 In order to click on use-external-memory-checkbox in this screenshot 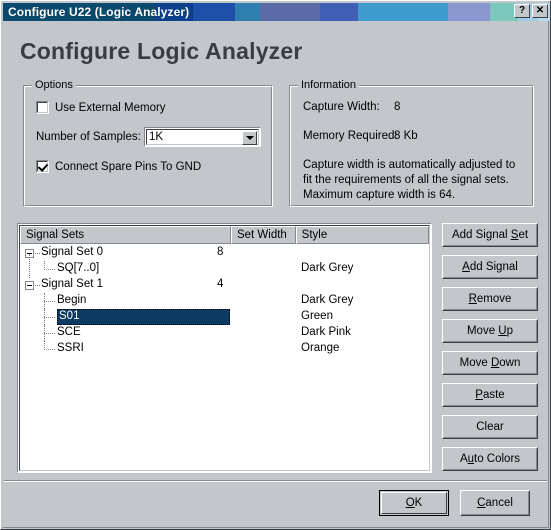, I will do `click(42, 107)`.